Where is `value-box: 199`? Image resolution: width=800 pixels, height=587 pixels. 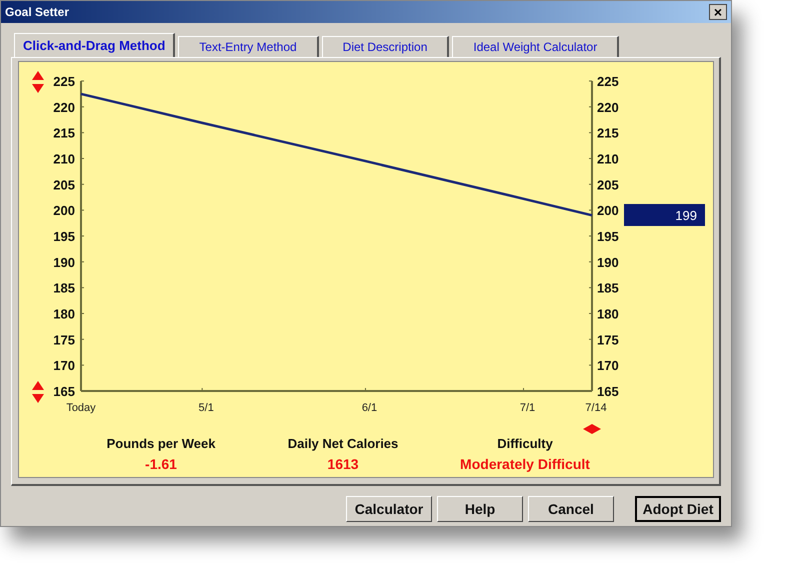 value-box: 199 is located at coordinates (664, 215).